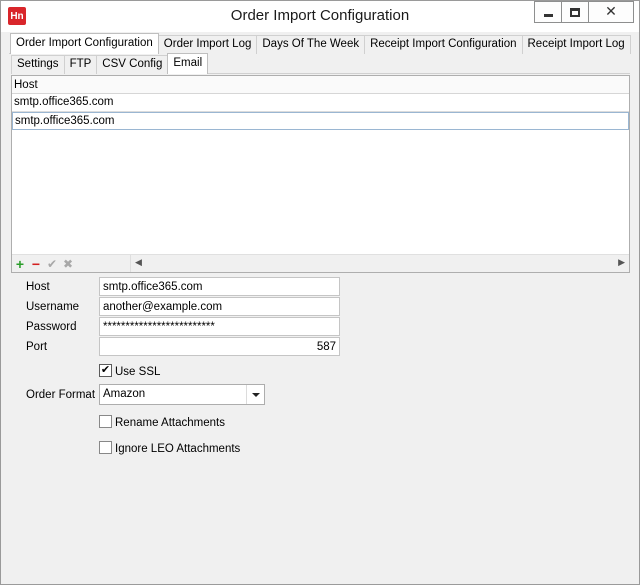 The image size is (640, 585). I want to click on password-input, so click(219, 326).